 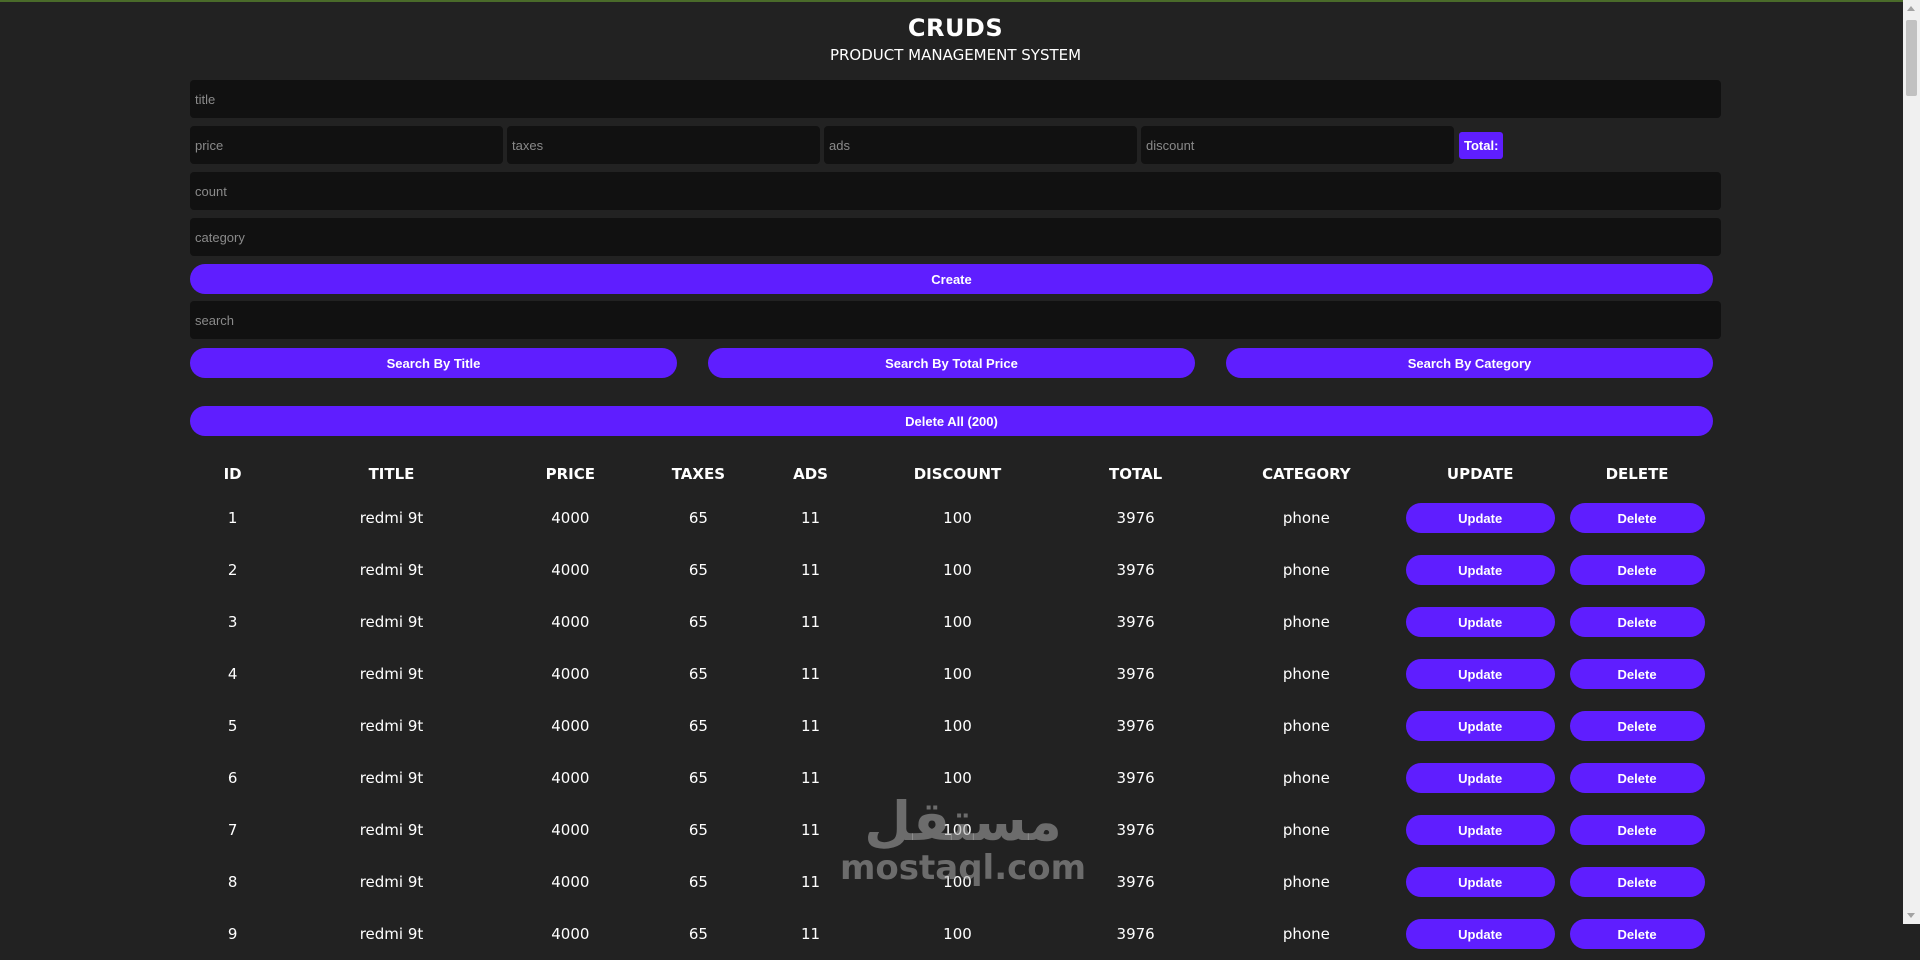 I want to click on search-by-total-price-button: Search By Total Price, so click(x=951, y=363).